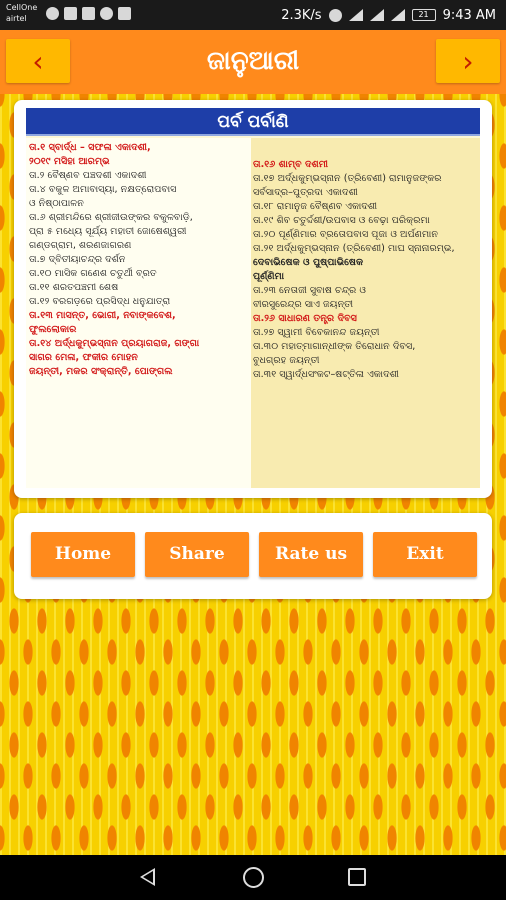 The image size is (506, 900). Describe the element at coordinates (102, 315) in the screenshot. I see `calendar-entry: ତା.୧୩ ମାସନ୍ତ, ଭୋଗୀ, ନବାଙ୍କବେଶ,` at that location.